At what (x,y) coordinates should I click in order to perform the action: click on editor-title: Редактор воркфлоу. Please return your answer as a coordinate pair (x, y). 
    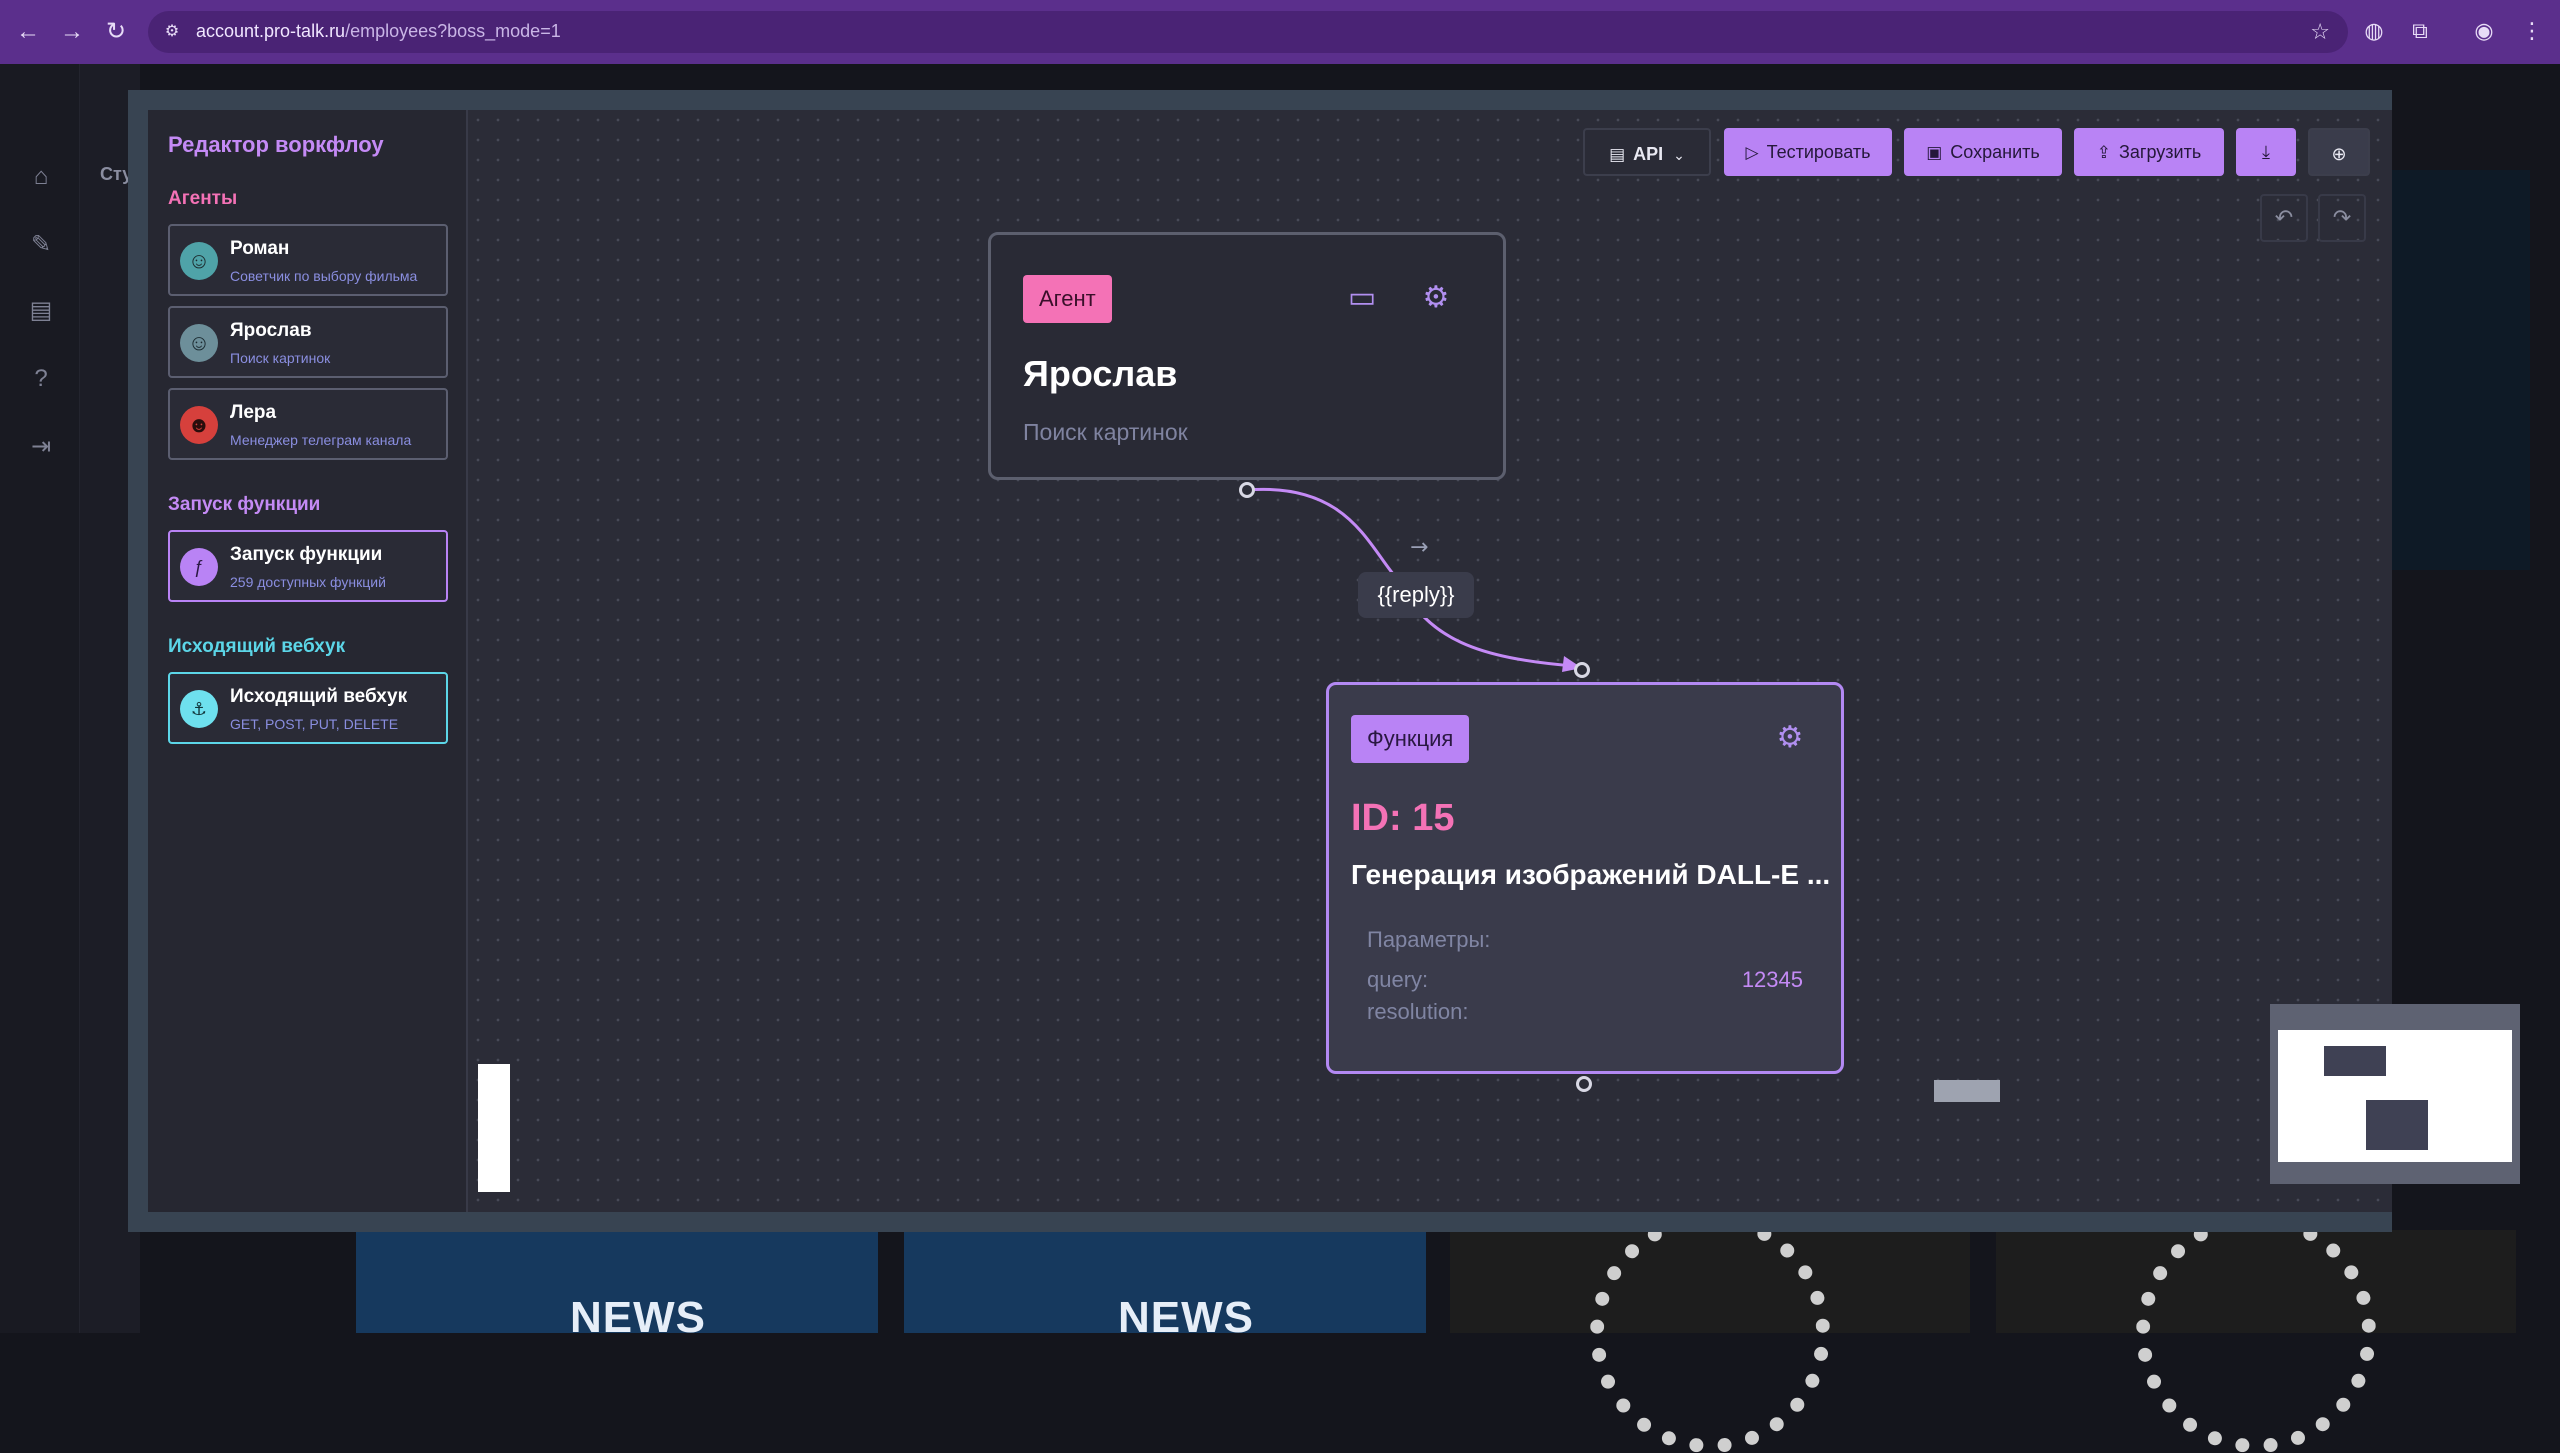
    Looking at the image, I should click on (276, 144).